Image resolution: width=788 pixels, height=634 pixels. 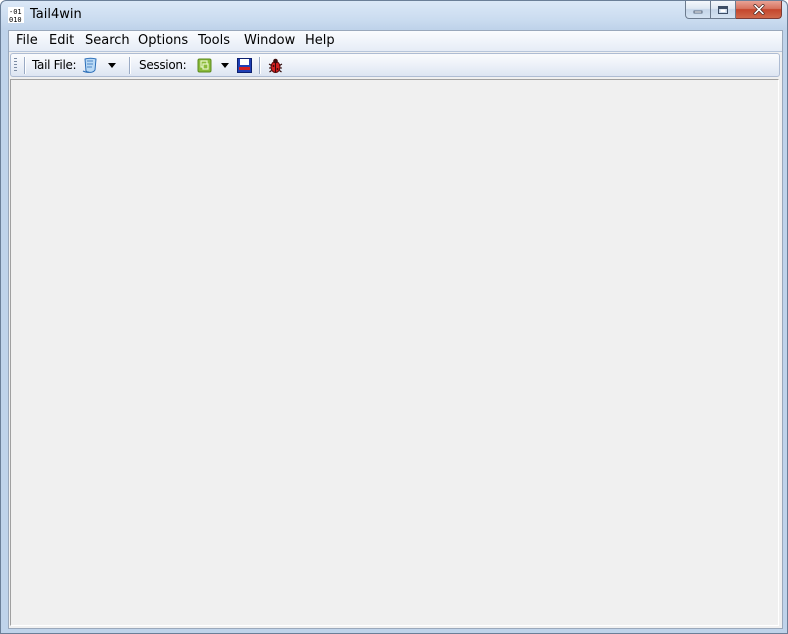 What do you see at coordinates (15, 65) in the screenshot?
I see `toolbar-grip` at bounding box center [15, 65].